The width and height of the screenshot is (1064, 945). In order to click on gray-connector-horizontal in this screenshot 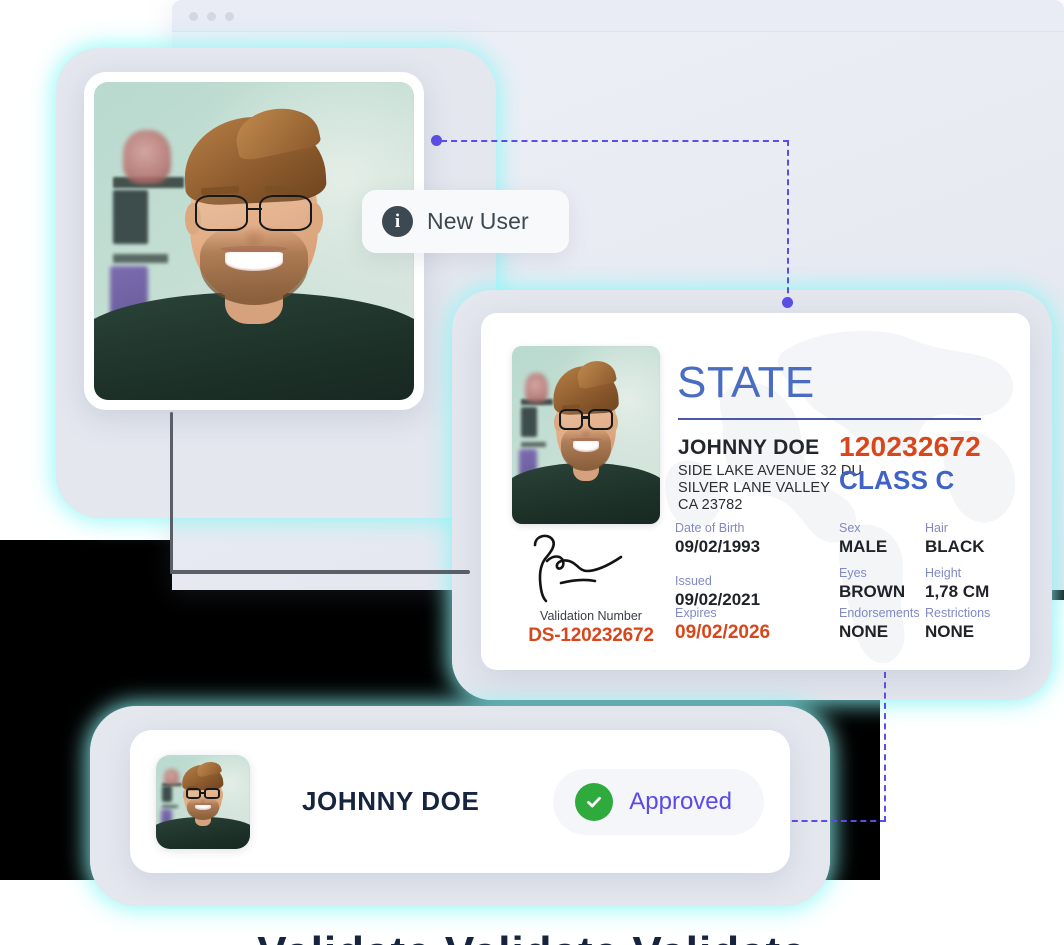, I will do `click(320, 572)`.